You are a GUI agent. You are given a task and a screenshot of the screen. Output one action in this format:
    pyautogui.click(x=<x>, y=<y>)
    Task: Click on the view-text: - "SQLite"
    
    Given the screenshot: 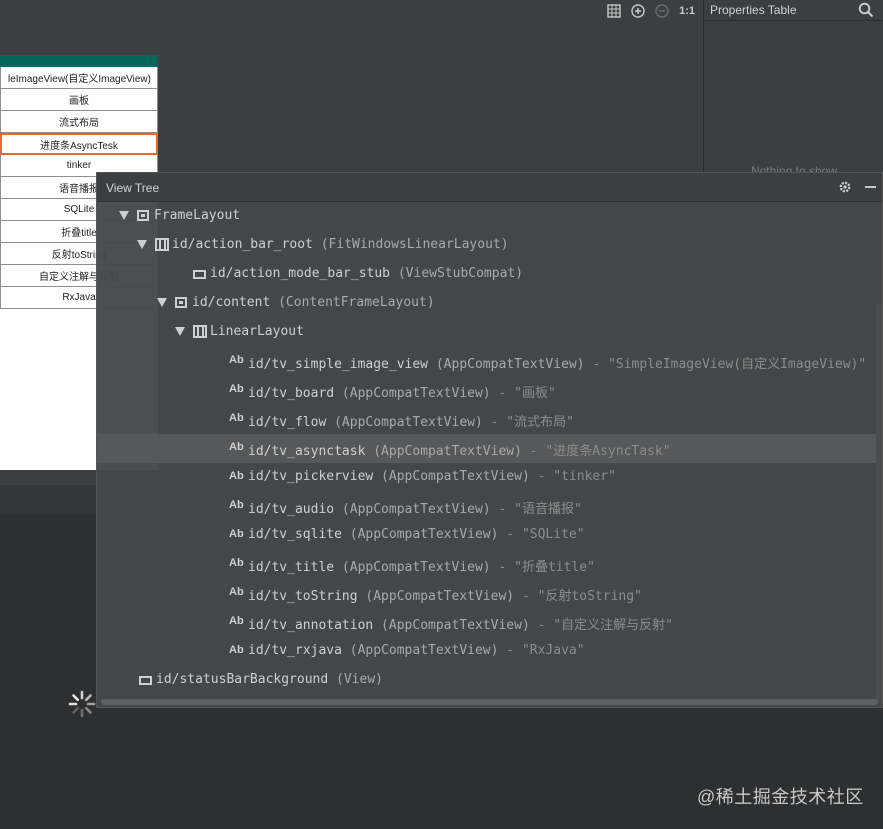 What is the action you would take?
    pyautogui.click(x=541, y=534)
    